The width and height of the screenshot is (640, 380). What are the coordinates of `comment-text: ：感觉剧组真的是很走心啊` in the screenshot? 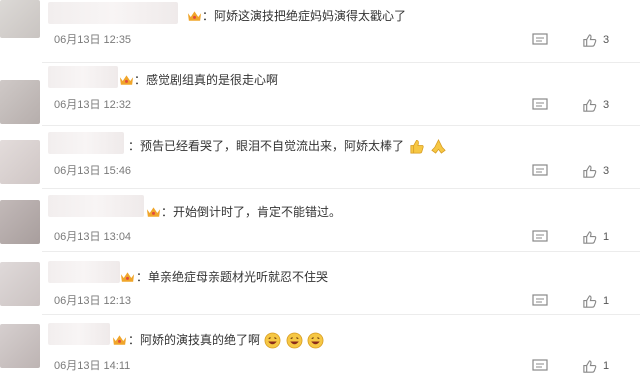 It's located at (206, 80).